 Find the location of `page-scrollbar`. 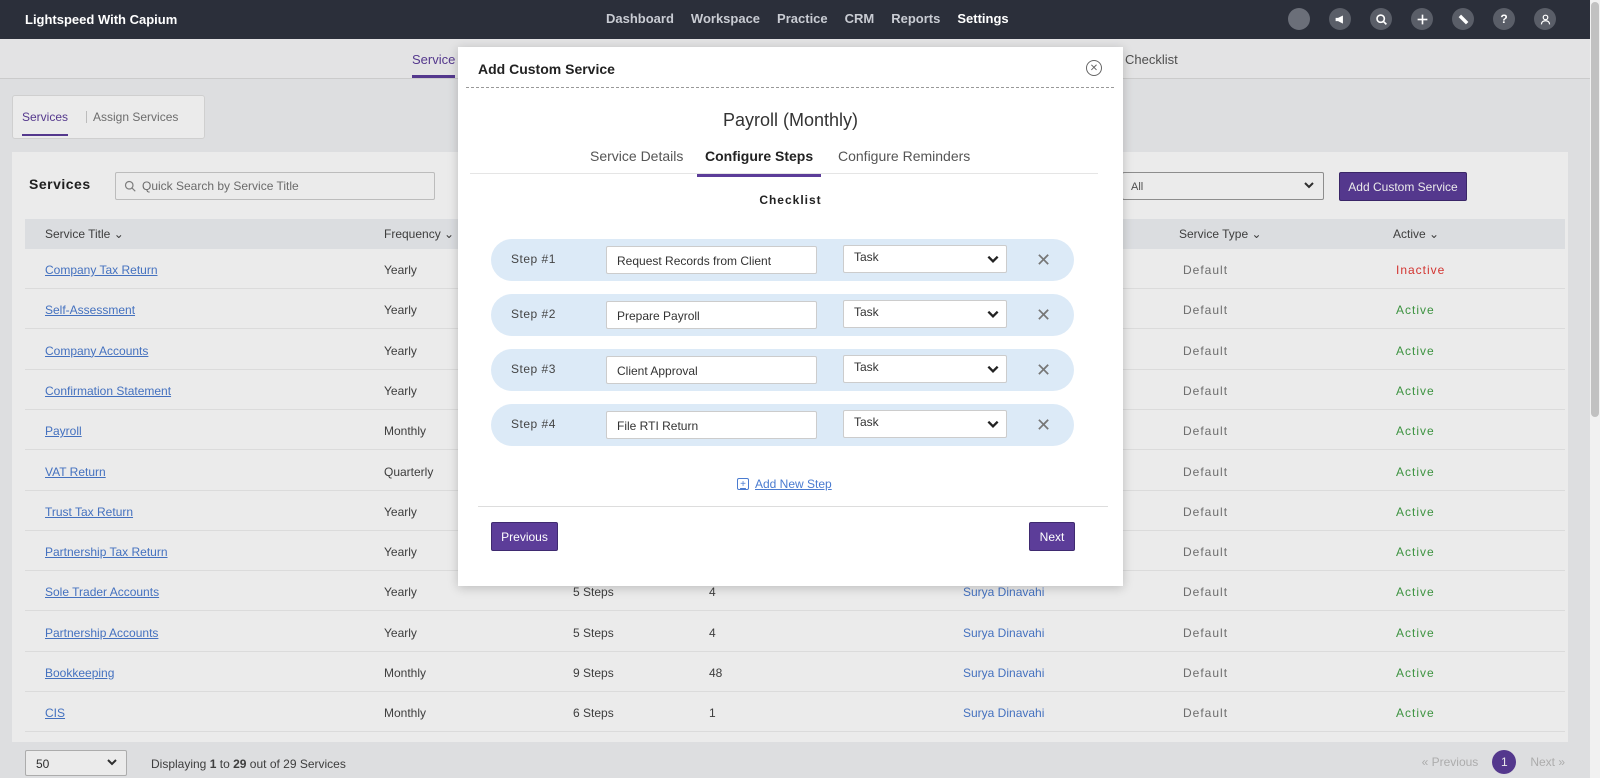

page-scrollbar is located at coordinates (1595, 389).